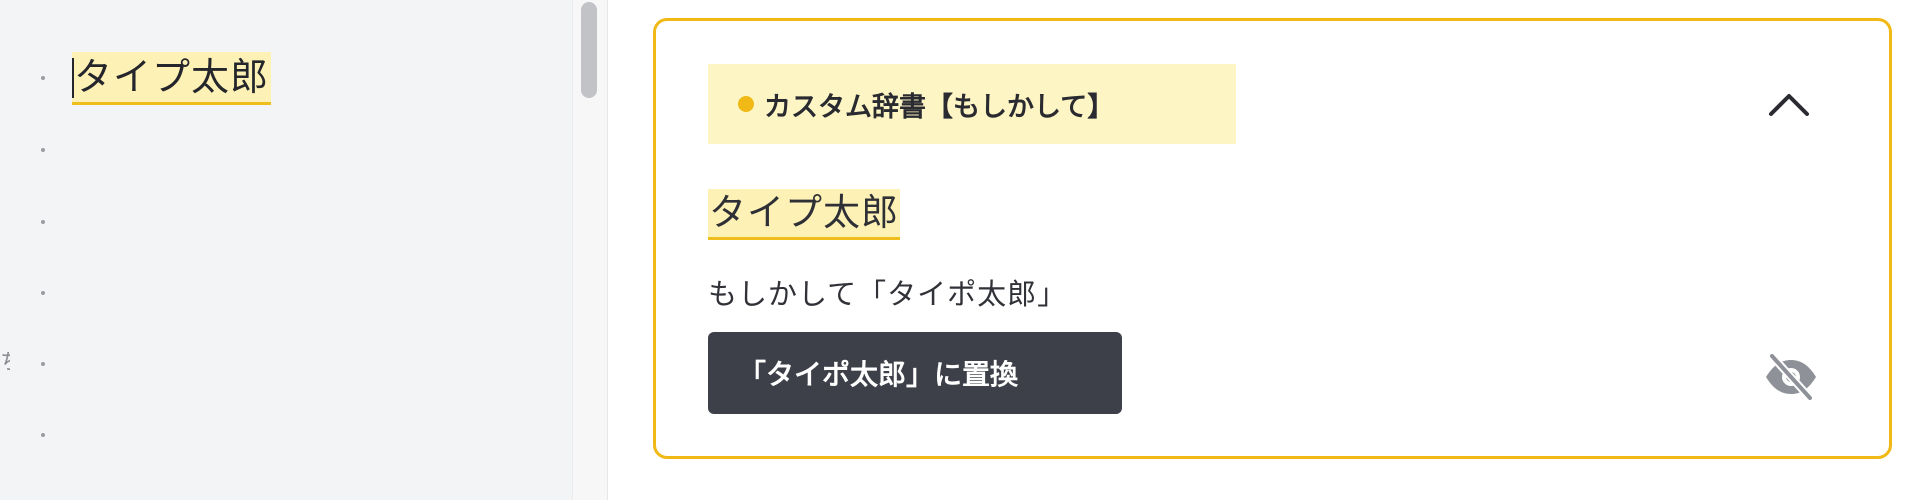 This screenshot has height=500, width=1920. I want to click on ignore-button, so click(1791, 377).